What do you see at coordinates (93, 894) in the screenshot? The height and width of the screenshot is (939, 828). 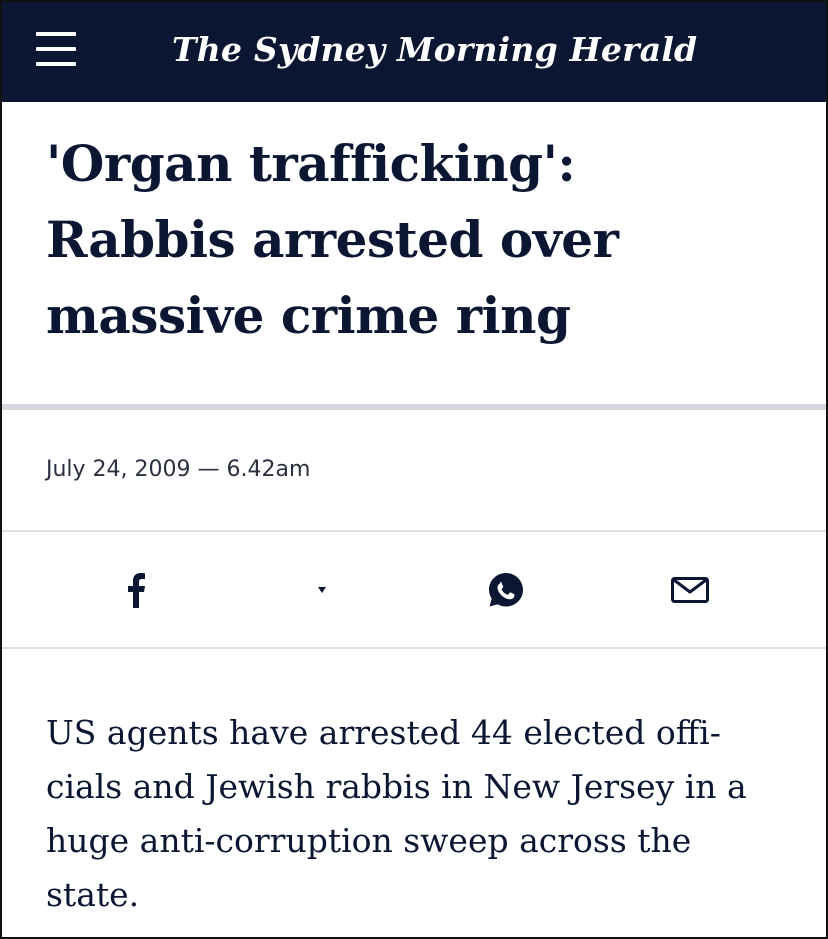 I see `body-line: state.` at bounding box center [93, 894].